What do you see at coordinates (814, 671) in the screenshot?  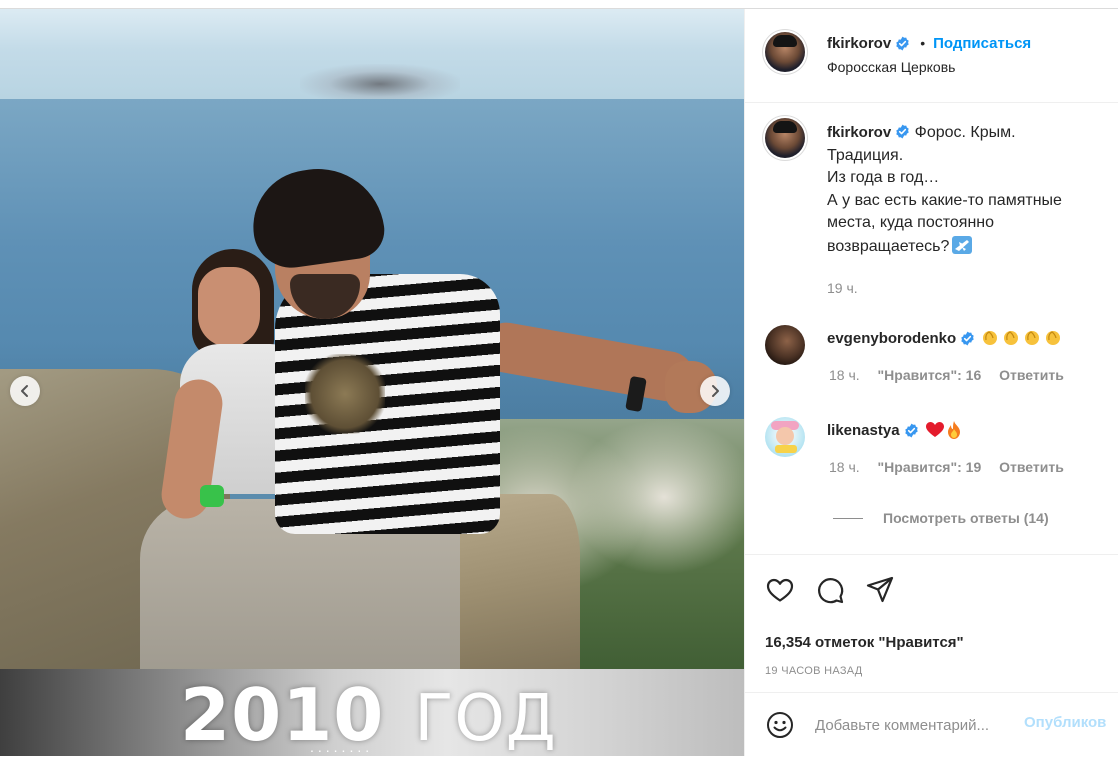 I see `post-timestamp: 19 ЧАСОВ НАЗАД` at bounding box center [814, 671].